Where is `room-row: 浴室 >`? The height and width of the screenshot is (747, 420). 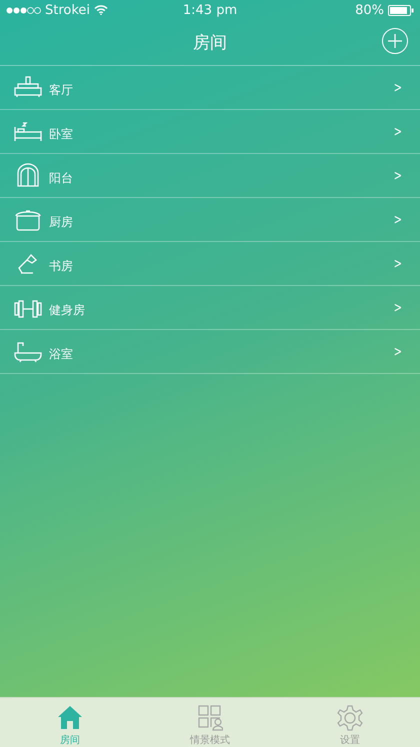
room-row: 浴室 > is located at coordinates (210, 352).